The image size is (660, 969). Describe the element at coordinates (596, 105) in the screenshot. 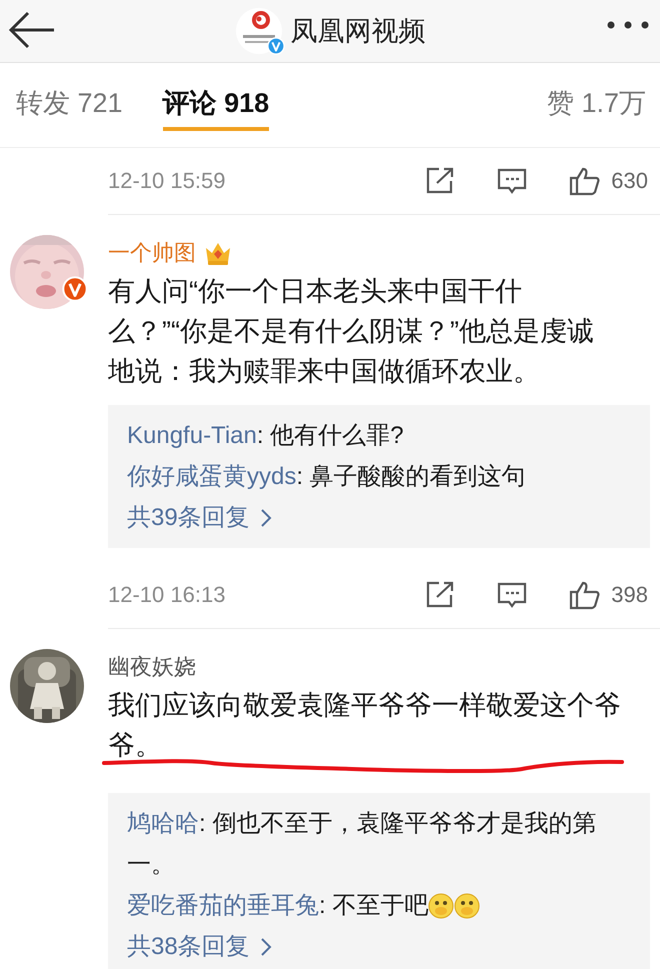

I see `tab: 赞 1.7万` at that location.